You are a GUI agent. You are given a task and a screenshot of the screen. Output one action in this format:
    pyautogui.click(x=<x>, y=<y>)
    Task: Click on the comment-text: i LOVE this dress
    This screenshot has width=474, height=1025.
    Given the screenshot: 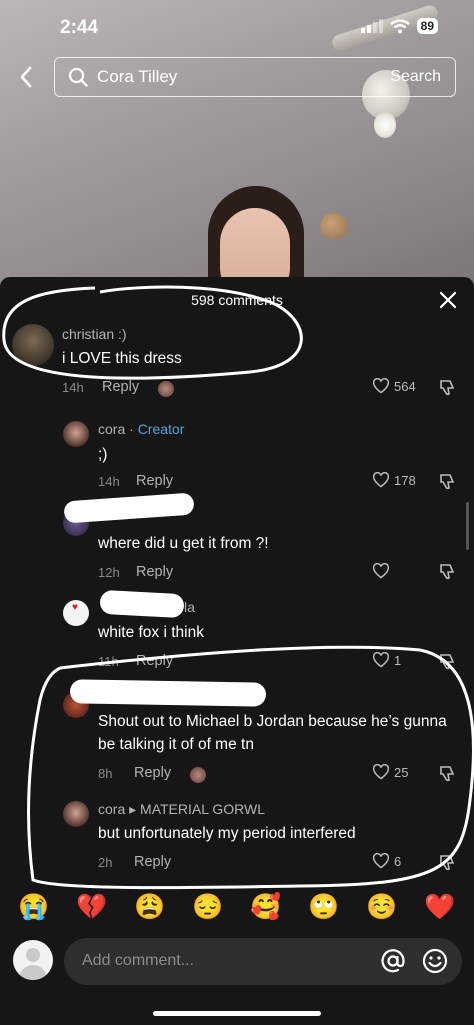 What is the action you would take?
    pyautogui.click(x=122, y=358)
    